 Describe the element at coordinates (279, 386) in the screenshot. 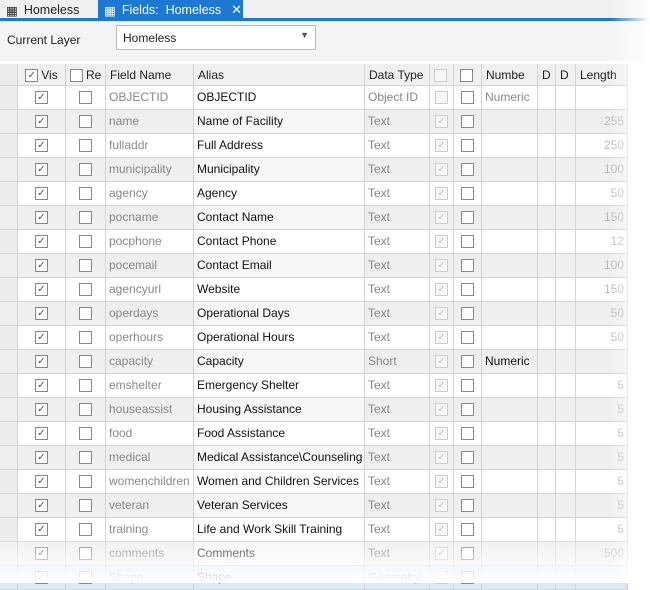

I see `alias-cell: Emergency Shelter` at that location.